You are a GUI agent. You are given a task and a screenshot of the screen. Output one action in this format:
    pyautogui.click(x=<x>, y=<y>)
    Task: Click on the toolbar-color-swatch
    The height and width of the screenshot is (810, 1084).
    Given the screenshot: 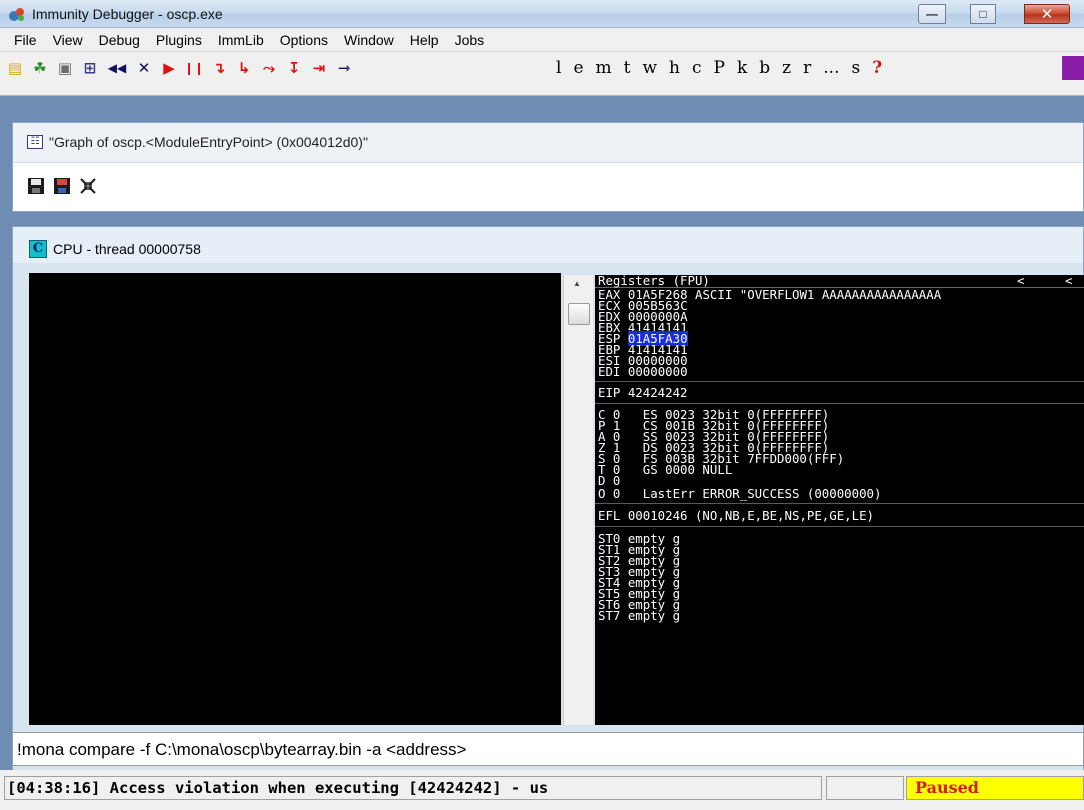 What is the action you would take?
    pyautogui.click(x=1073, y=68)
    